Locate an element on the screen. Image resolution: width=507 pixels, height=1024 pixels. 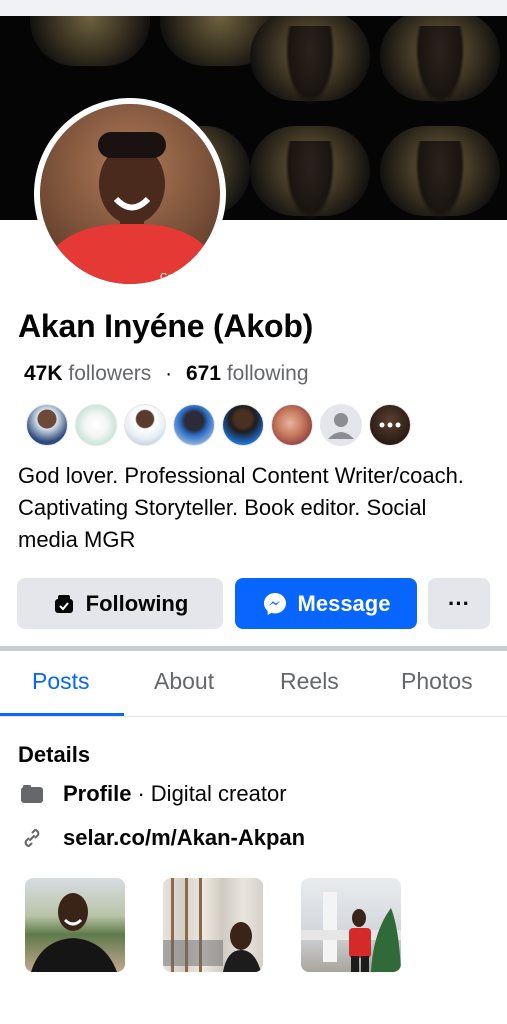
message-button: Message is located at coordinates (326, 603).